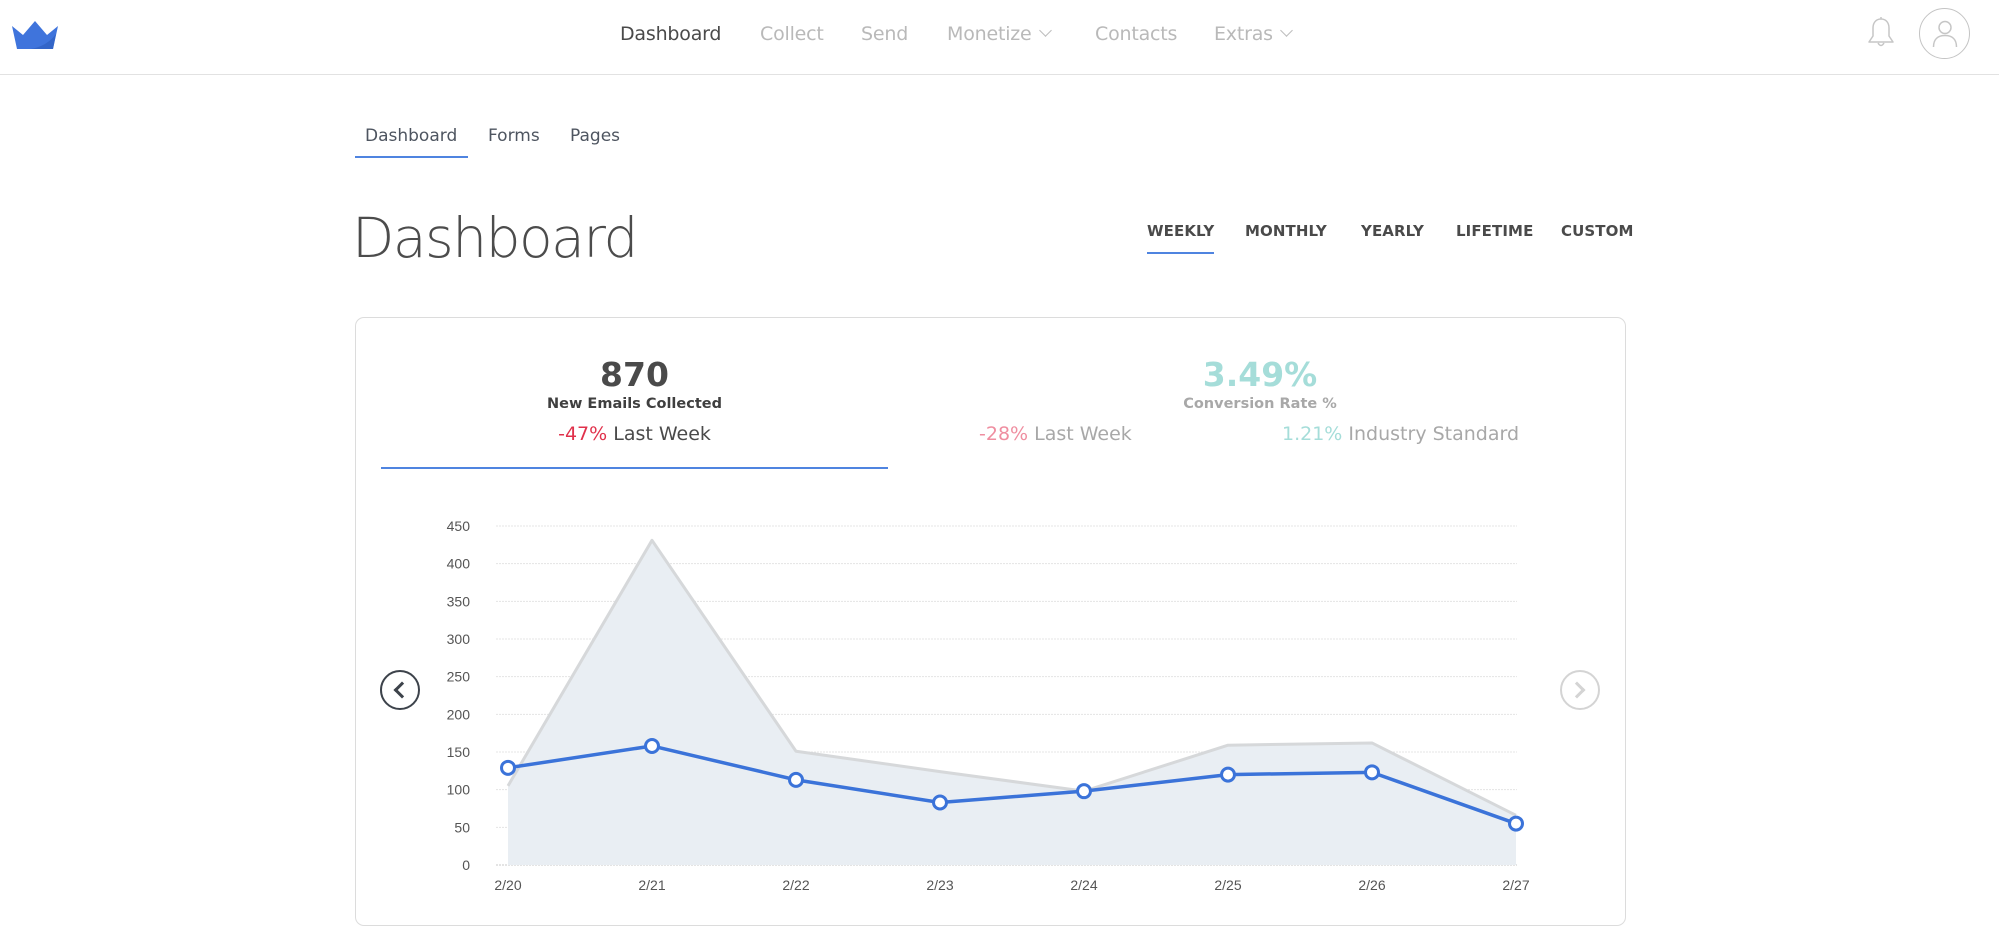 The width and height of the screenshot is (1999, 940). What do you see at coordinates (495, 238) in the screenshot?
I see `page-title: Dashboard` at bounding box center [495, 238].